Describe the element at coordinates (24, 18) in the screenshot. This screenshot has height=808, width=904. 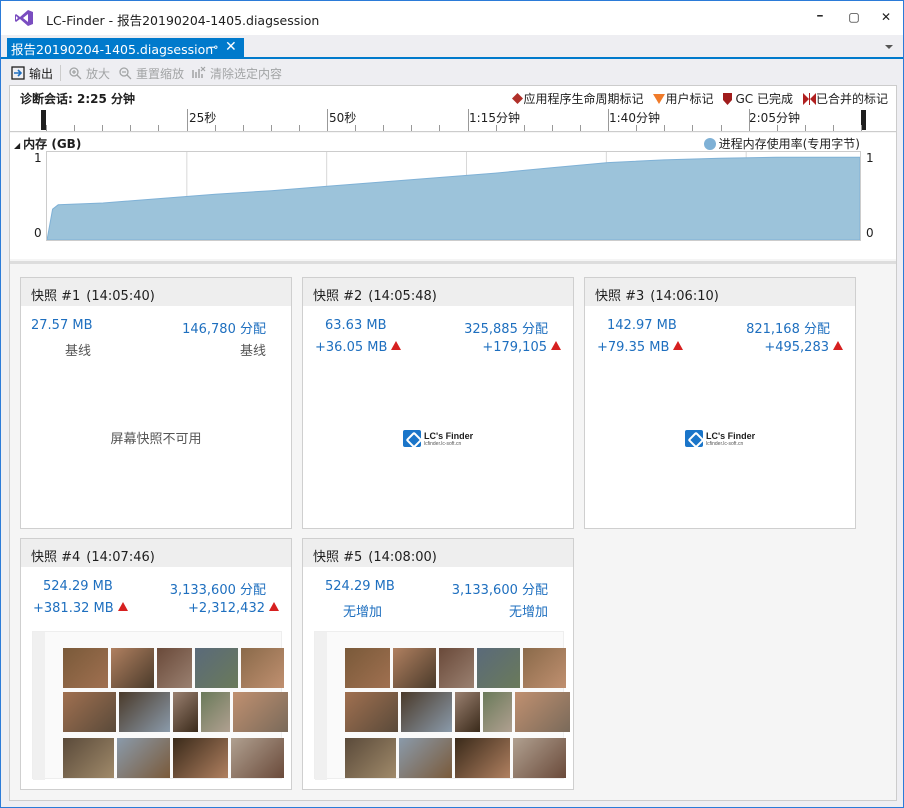
I see `visual-studio-icon` at that location.